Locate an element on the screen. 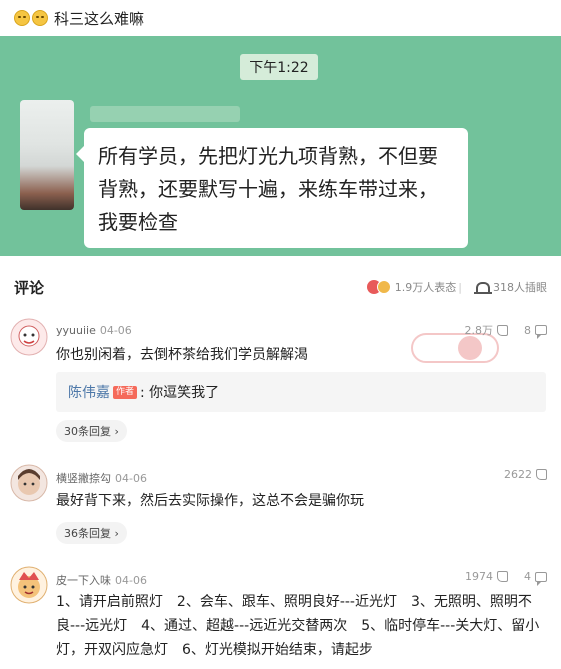 Image resolution: width=561 pixels, height=669 pixels. comment-stats: 2622 is located at coordinates (525, 474).